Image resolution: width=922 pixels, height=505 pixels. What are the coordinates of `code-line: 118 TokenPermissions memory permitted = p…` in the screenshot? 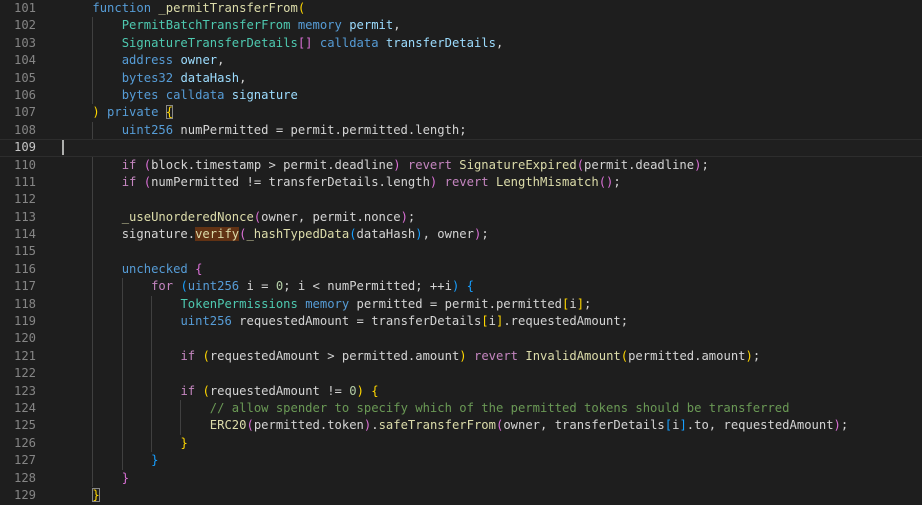 It's located at (461, 304).